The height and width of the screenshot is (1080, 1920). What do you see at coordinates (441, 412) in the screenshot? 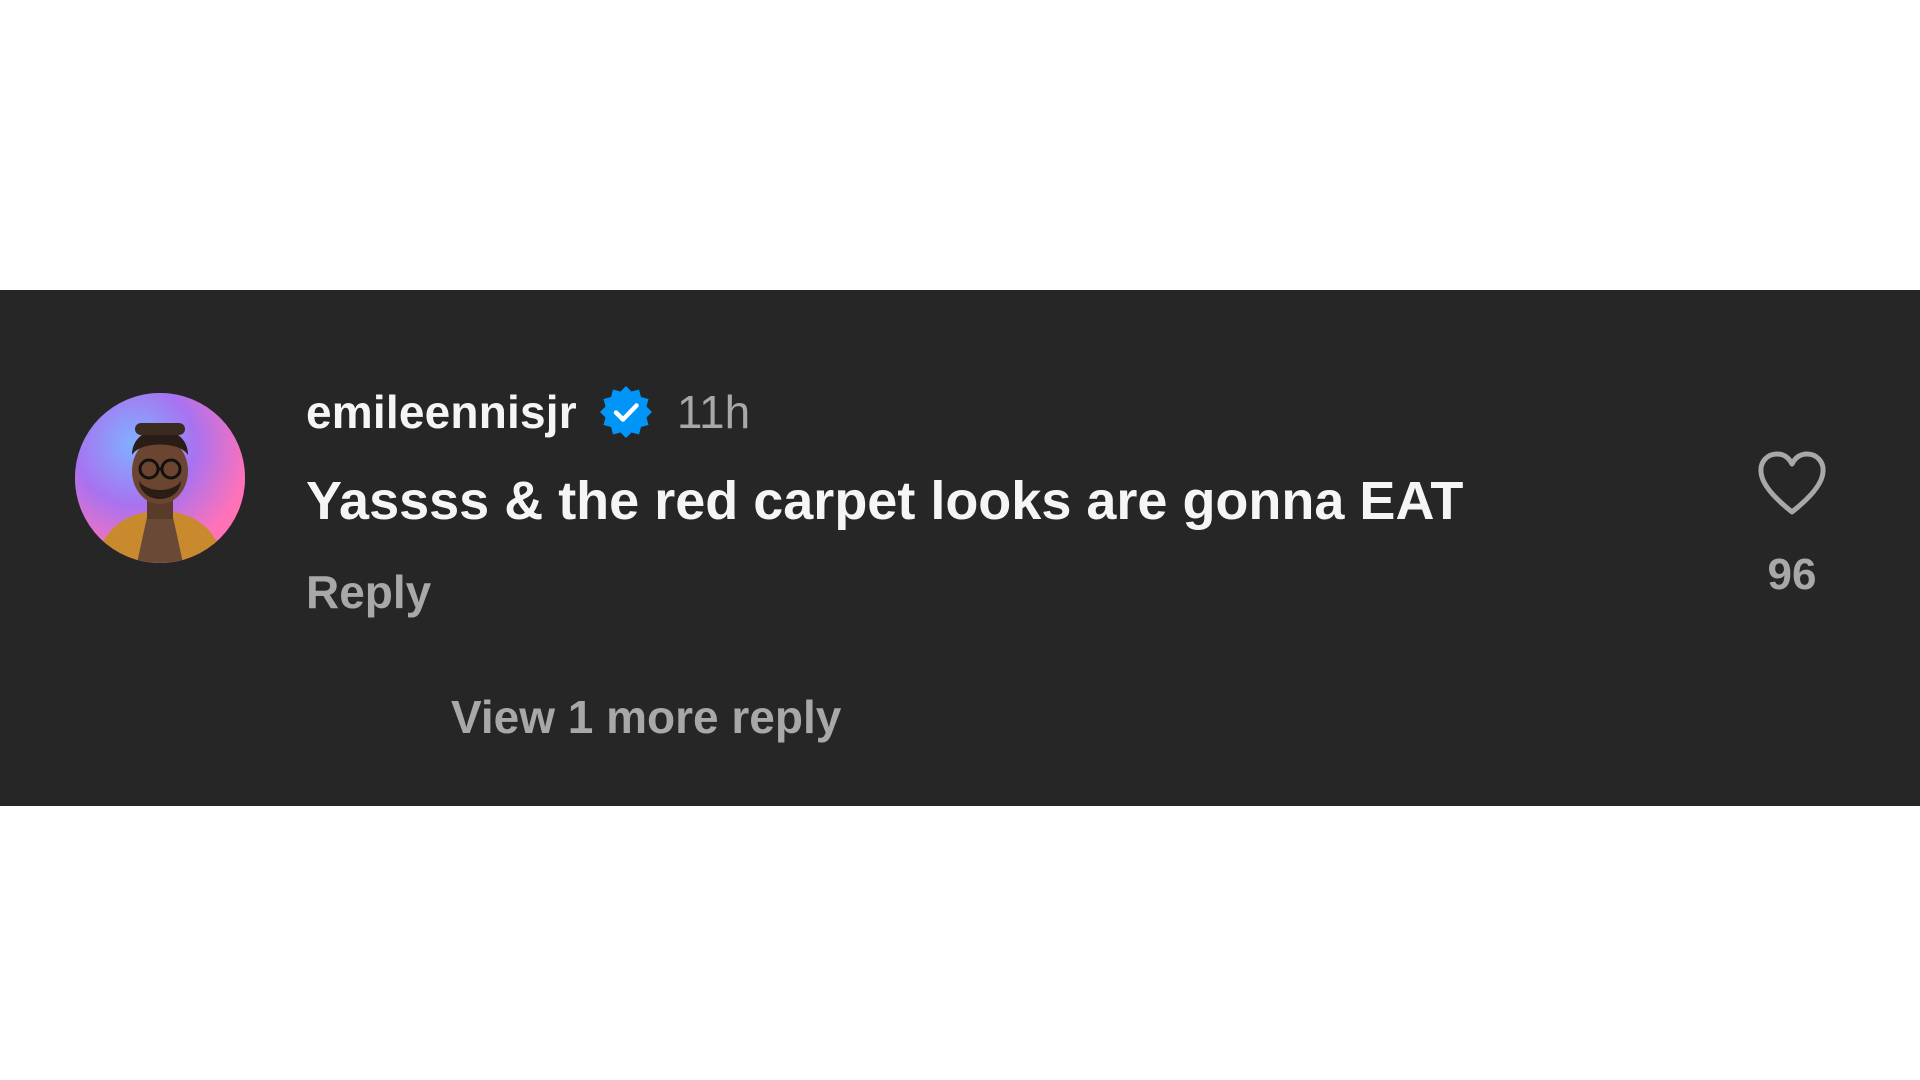
I see `username: emileennisjr` at bounding box center [441, 412].